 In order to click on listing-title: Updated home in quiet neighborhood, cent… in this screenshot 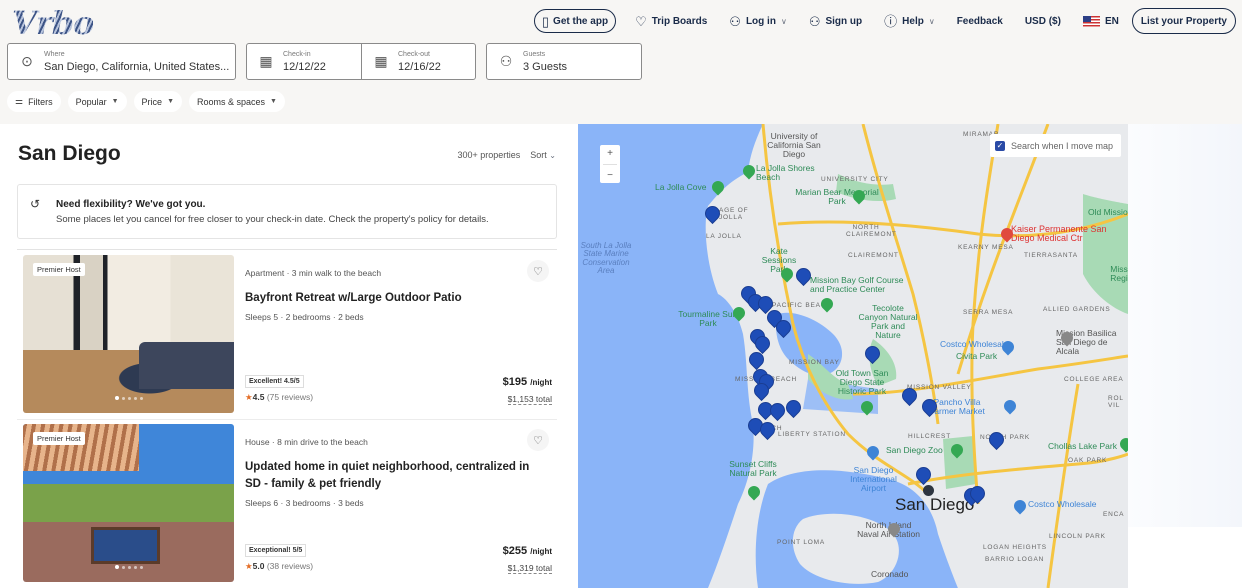, I will do `click(395, 476)`.